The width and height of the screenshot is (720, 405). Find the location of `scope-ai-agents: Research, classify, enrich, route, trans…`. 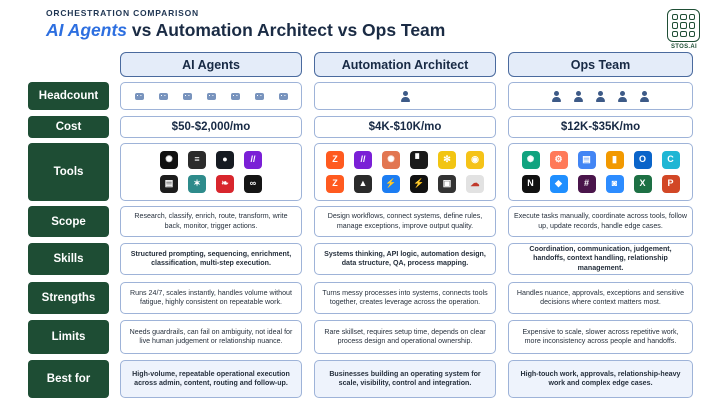

scope-ai-agents: Research, classify, enrich, route, trans… is located at coordinates (211, 221).